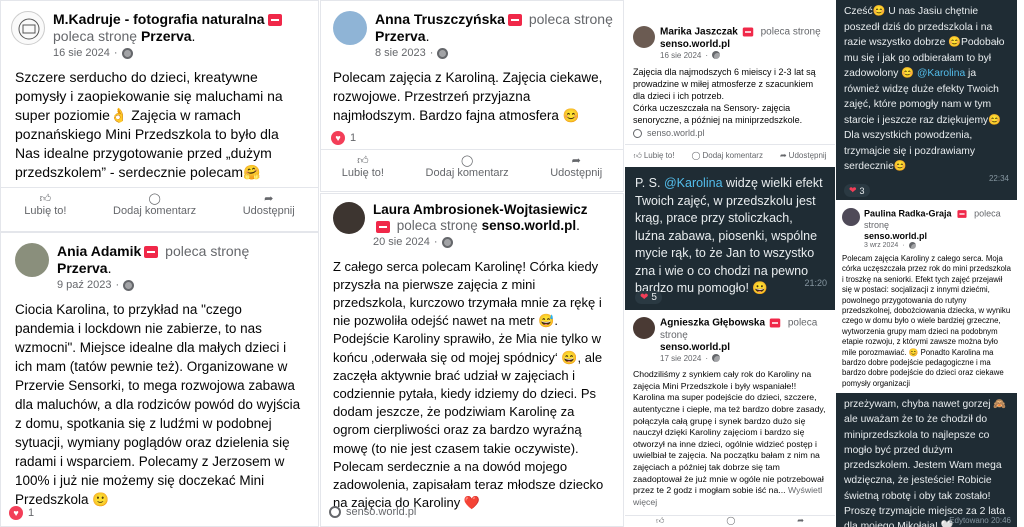 Image resolution: width=1024 pixels, height=527 pixels. I want to click on comment-label: Dodaj komentarz, so click(467, 173).